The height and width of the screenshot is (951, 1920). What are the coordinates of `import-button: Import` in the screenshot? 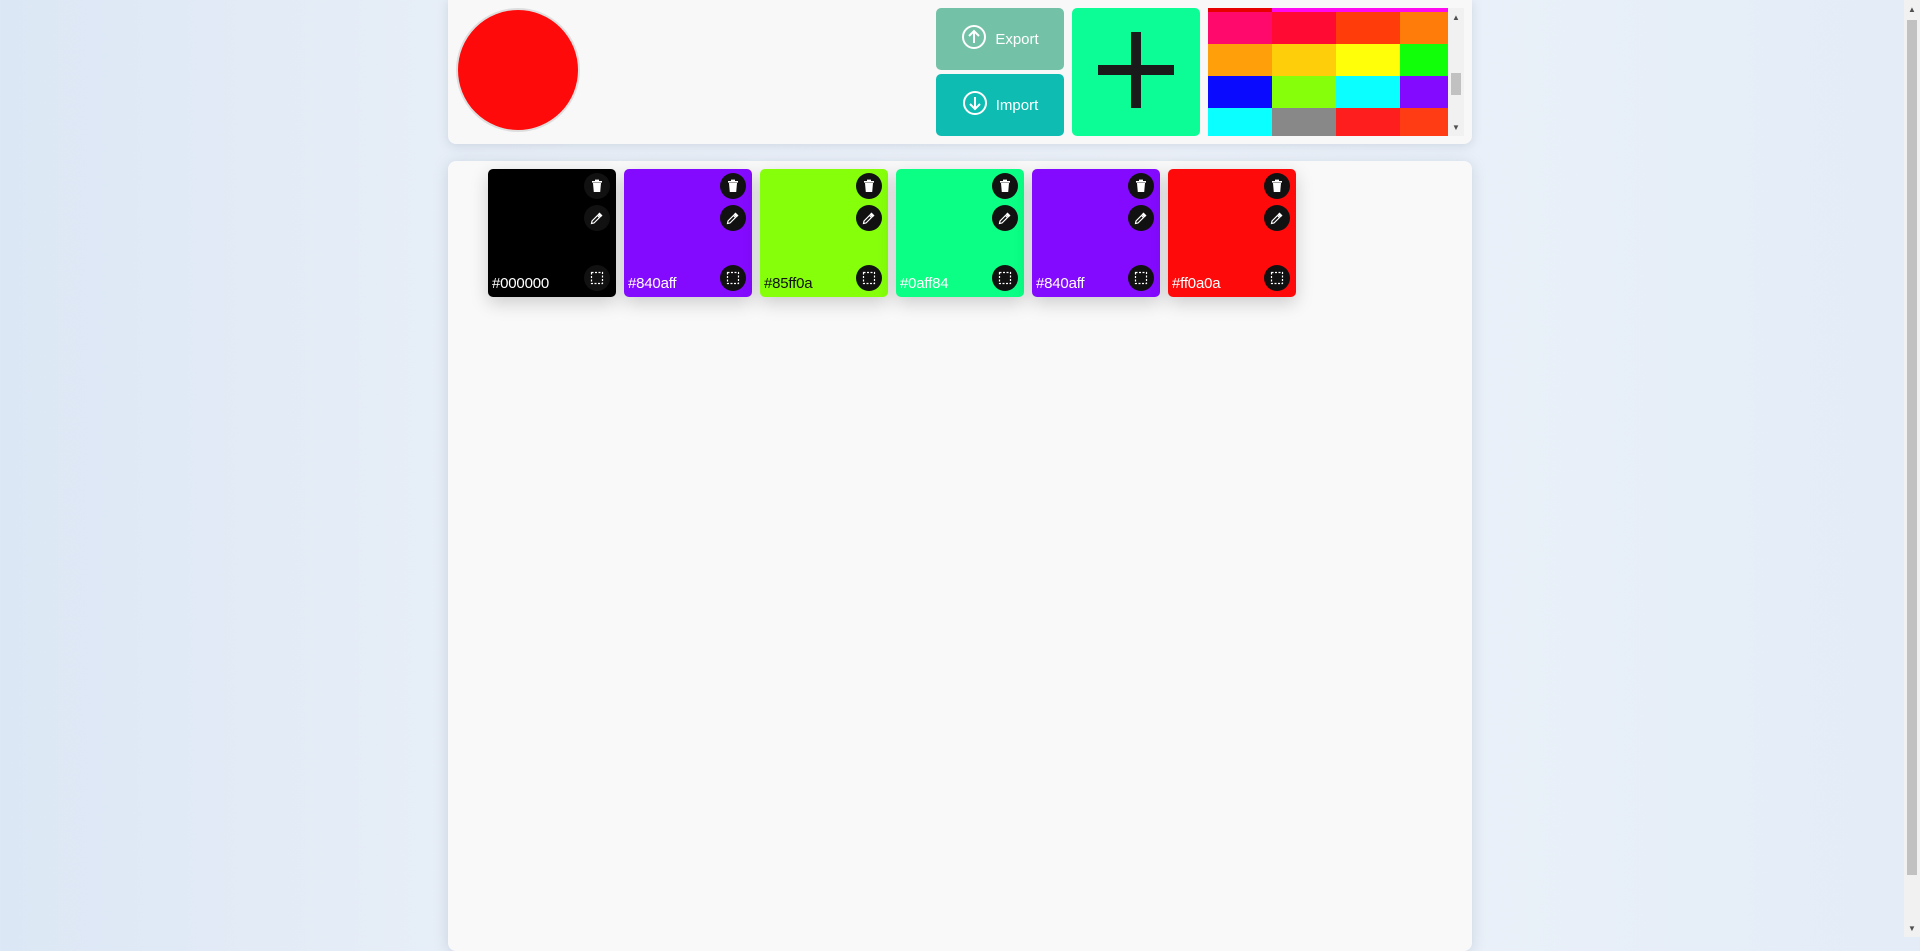 It's located at (1000, 105).